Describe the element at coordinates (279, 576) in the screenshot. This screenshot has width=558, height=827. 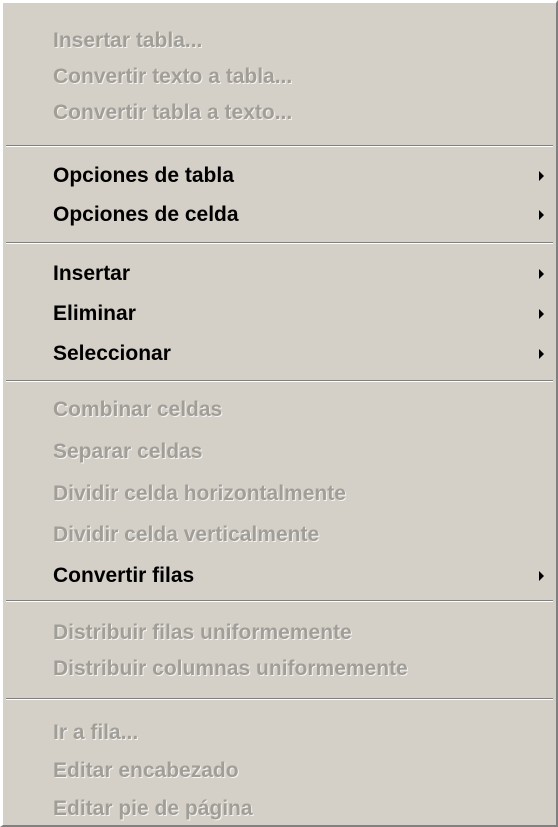
I see `menu-item-convertir-filas: Convertir filas` at that location.